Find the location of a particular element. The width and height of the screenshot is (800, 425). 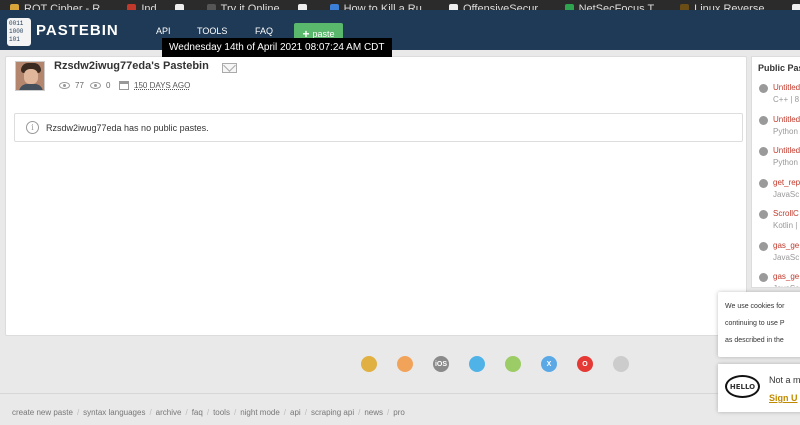

android-icon is located at coordinates (513, 364).